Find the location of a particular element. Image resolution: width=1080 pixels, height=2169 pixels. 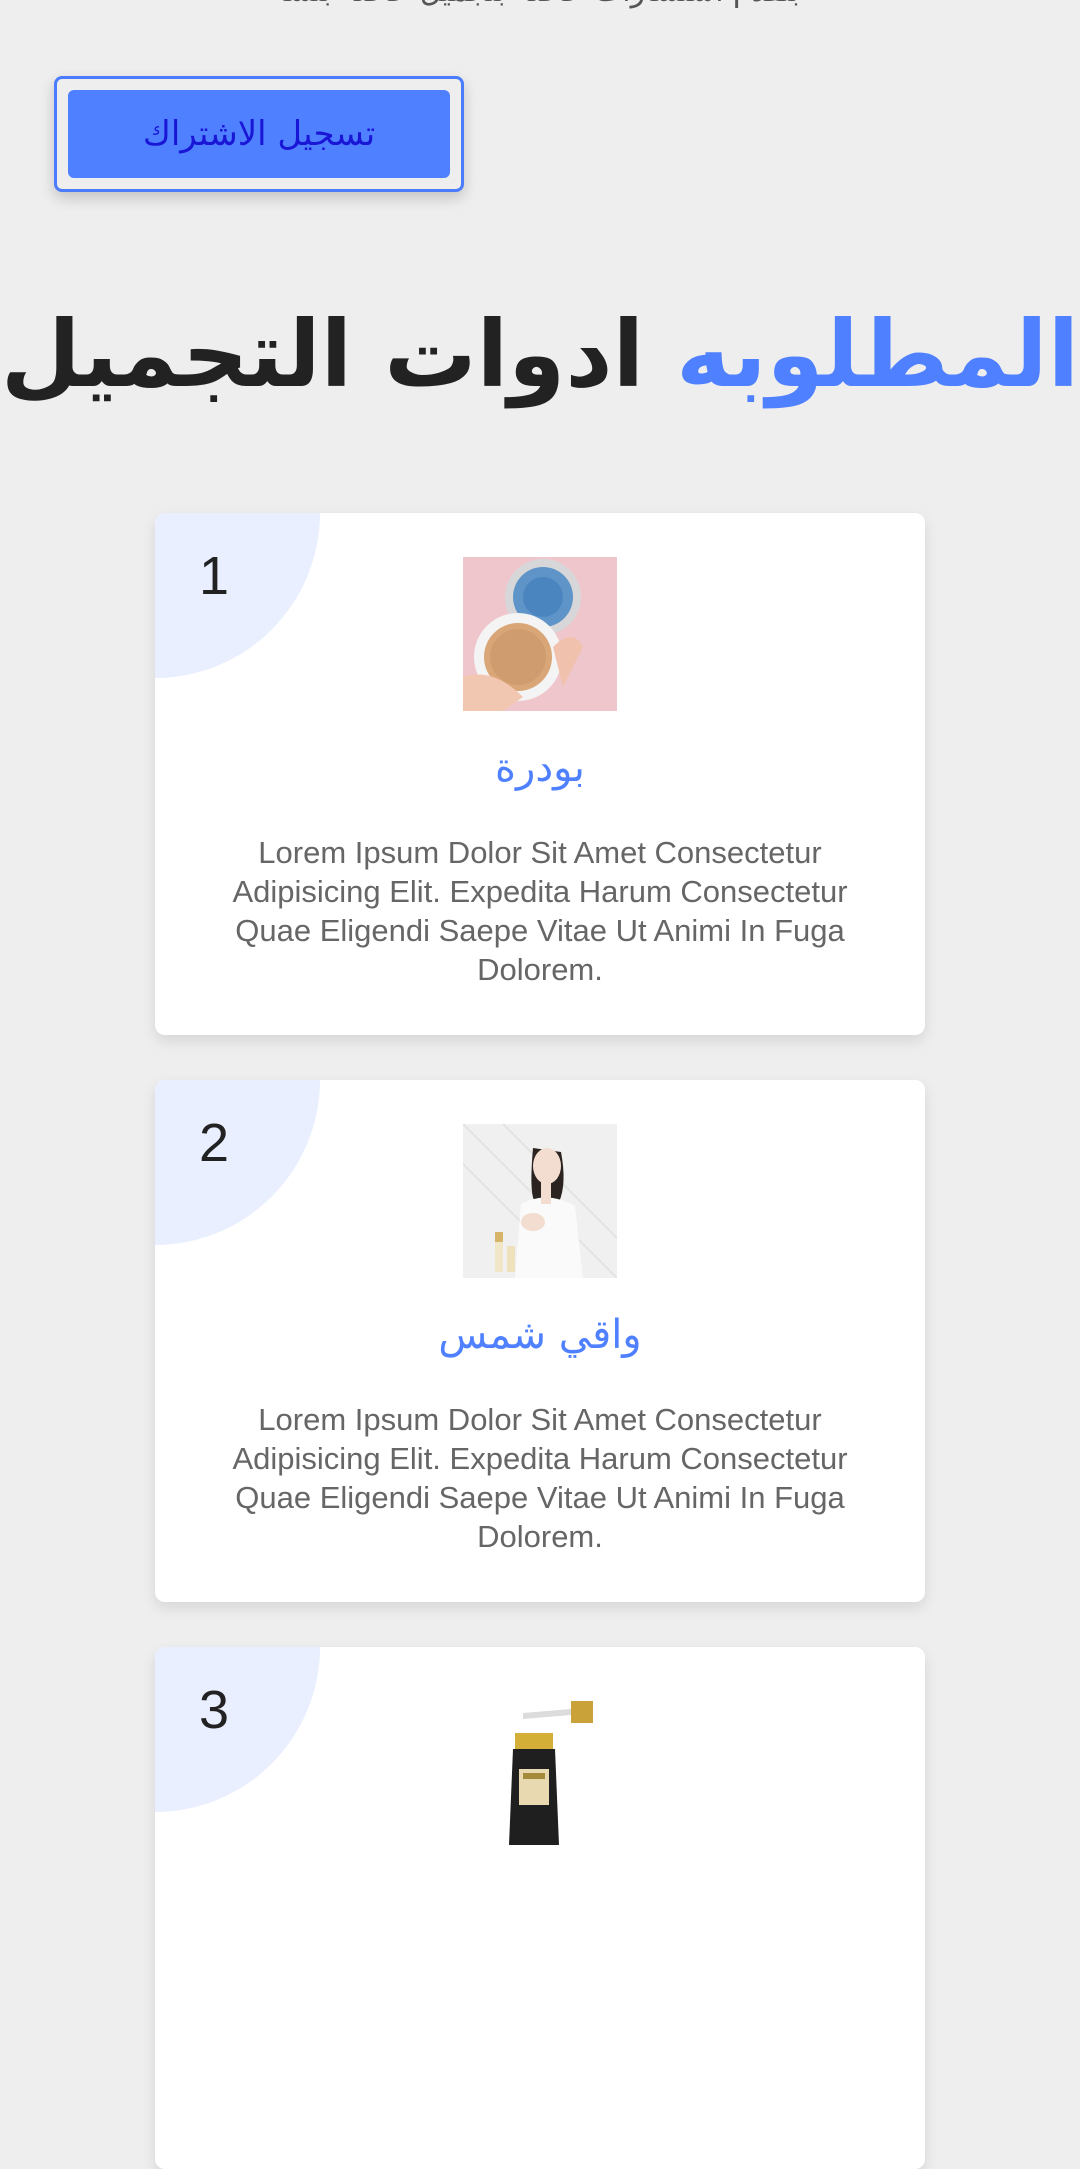

powder-compact-image is located at coordinates (540, 634).